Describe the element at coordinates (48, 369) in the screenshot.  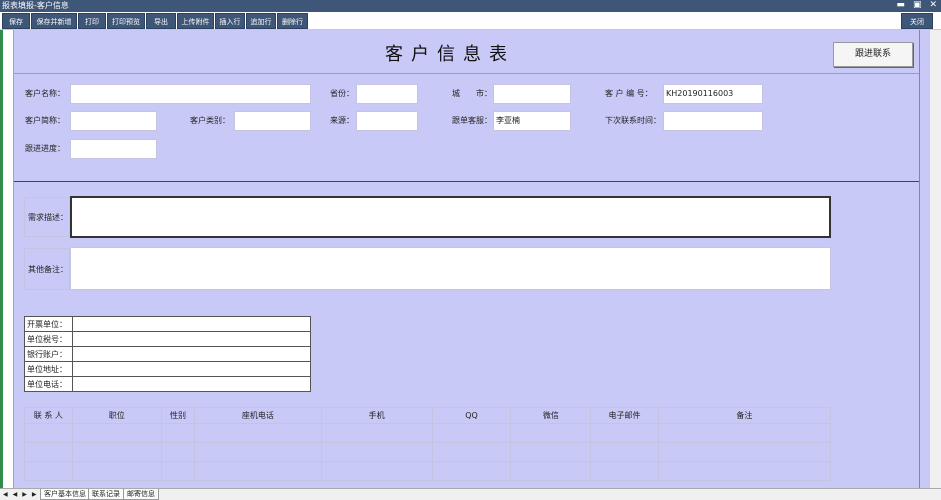
I see `invoice-row-label: 单位地址：` at that location.